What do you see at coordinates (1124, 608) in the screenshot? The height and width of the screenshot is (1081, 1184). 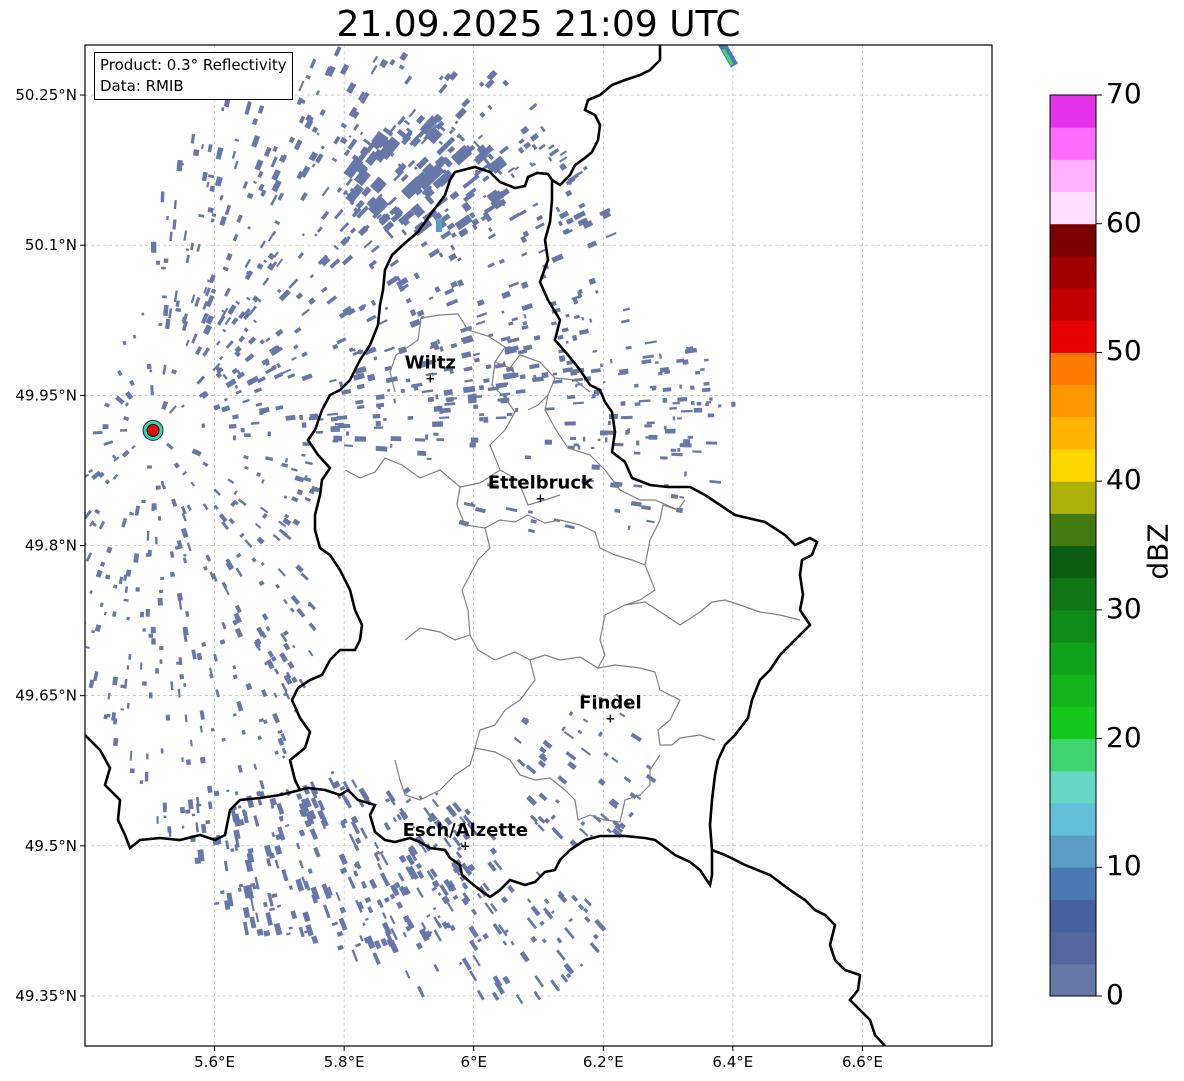 I see `colorbar-tick-label: 30` at bounding box center [1124, 608].